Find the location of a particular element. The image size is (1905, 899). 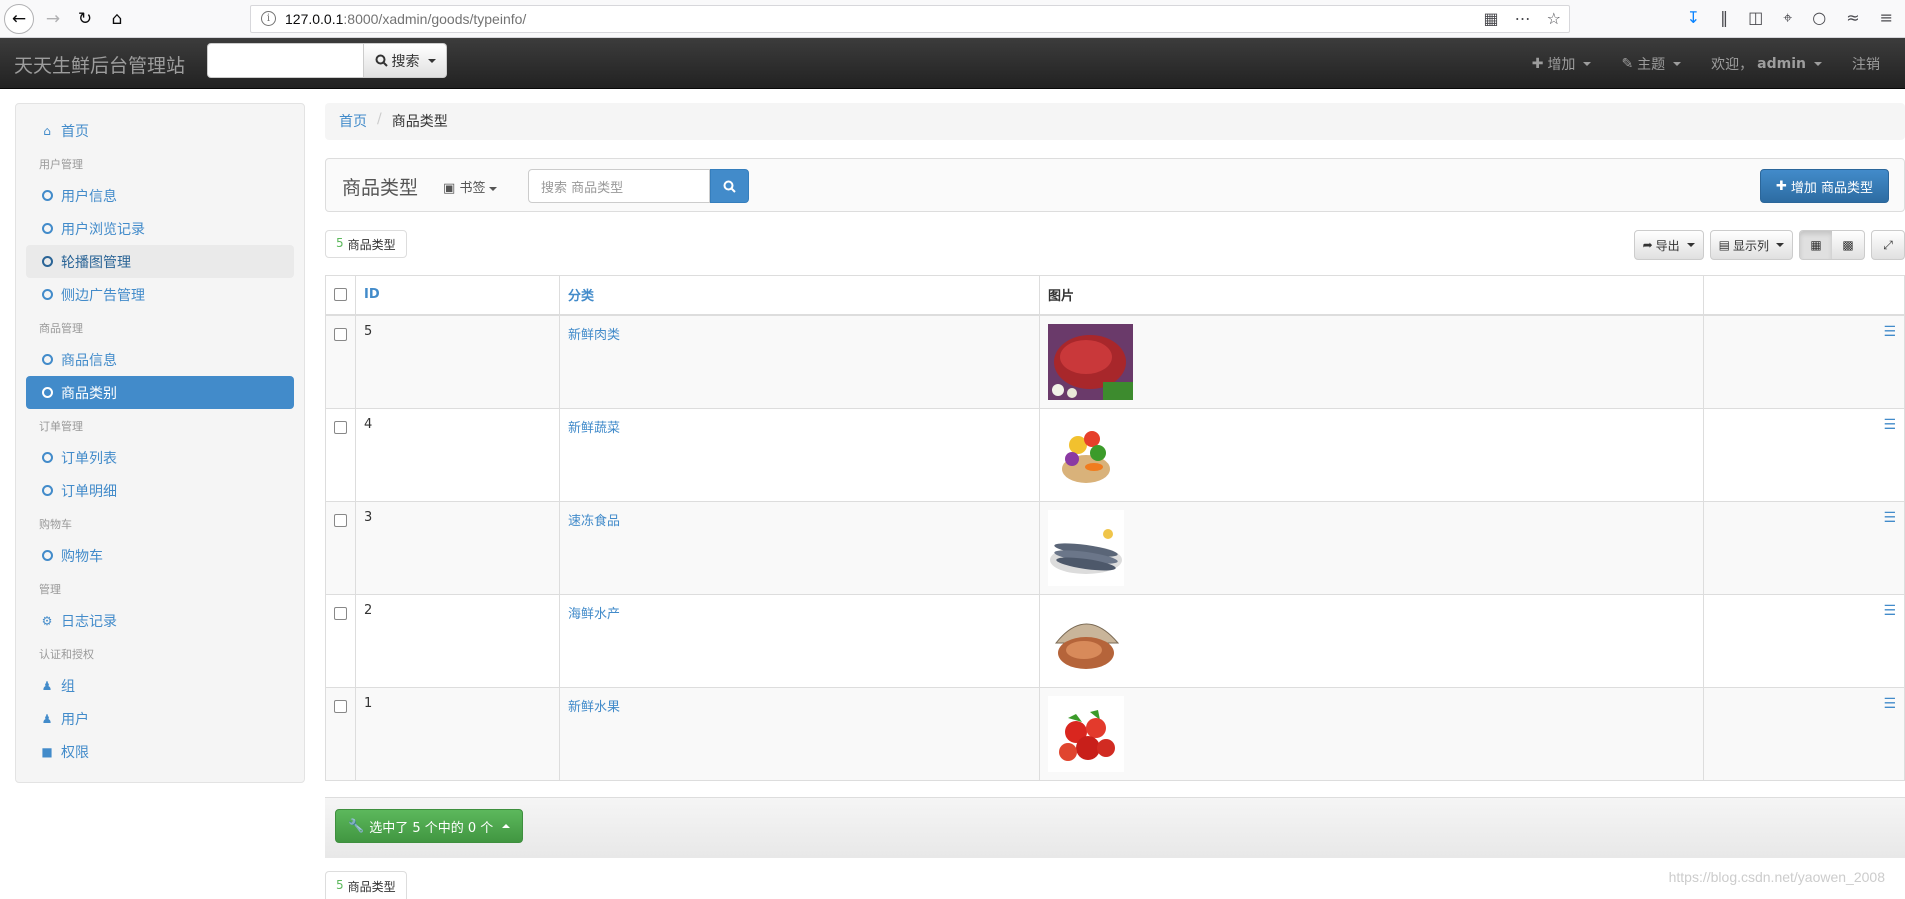

sidebar-item-perms: ■ 权限 is located at coordinates (160, 751).